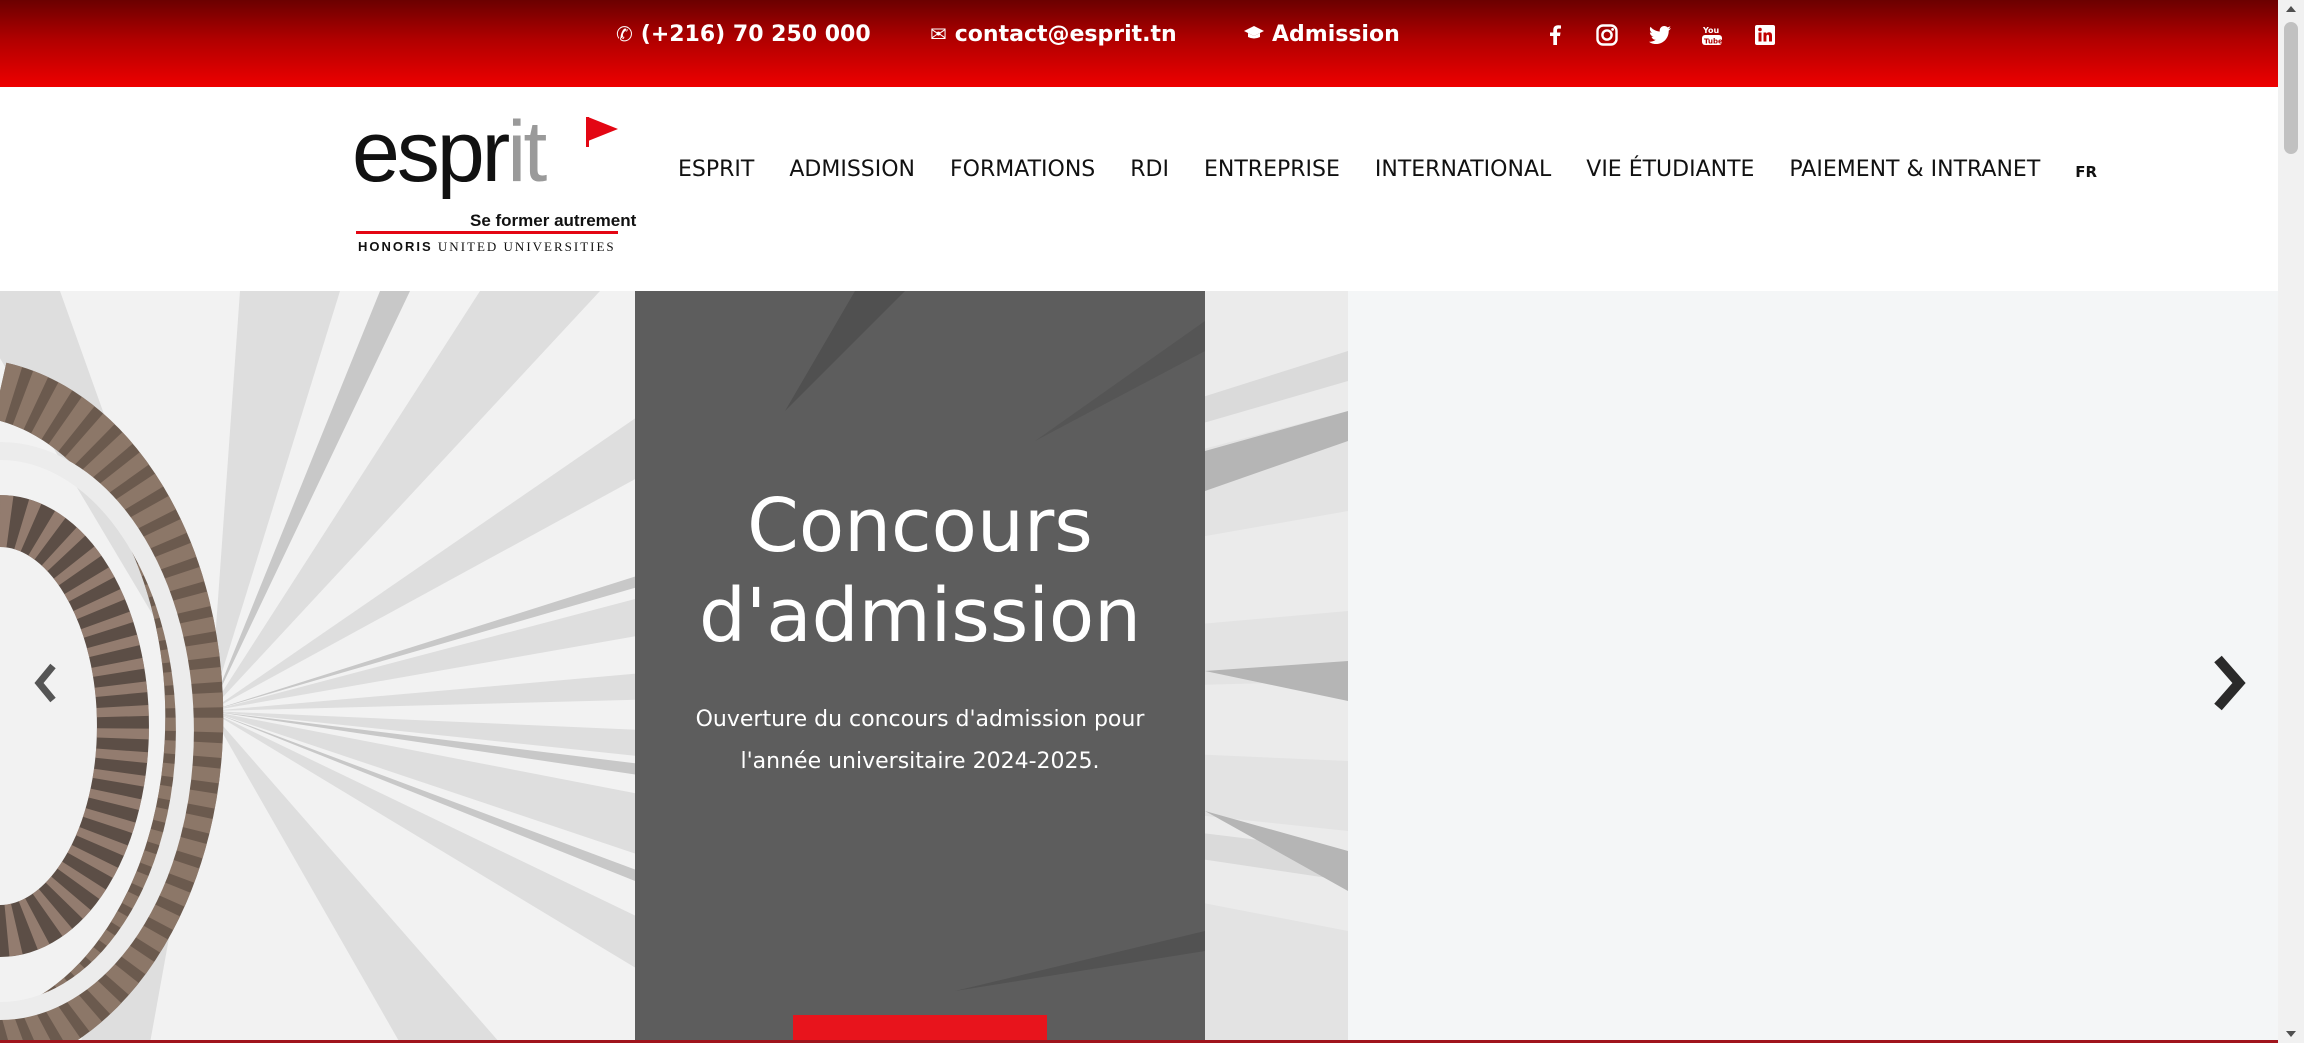 This screenshot has height=1043, width=2304. What do you see at coordinates (2291, 88) in the screenshot?
I see `scrollbar-thumb` at bounding box center [2291, 88].